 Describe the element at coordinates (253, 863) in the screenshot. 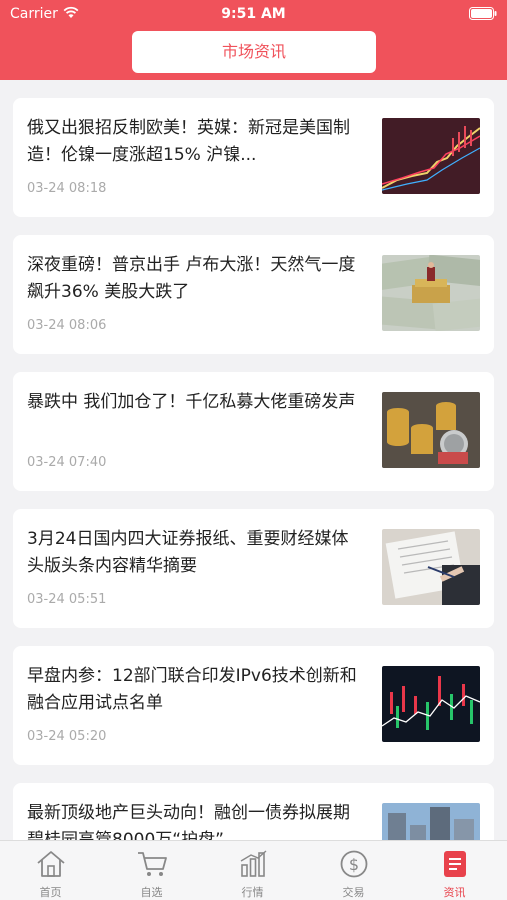

I see `bar-chart-icon` at that location.